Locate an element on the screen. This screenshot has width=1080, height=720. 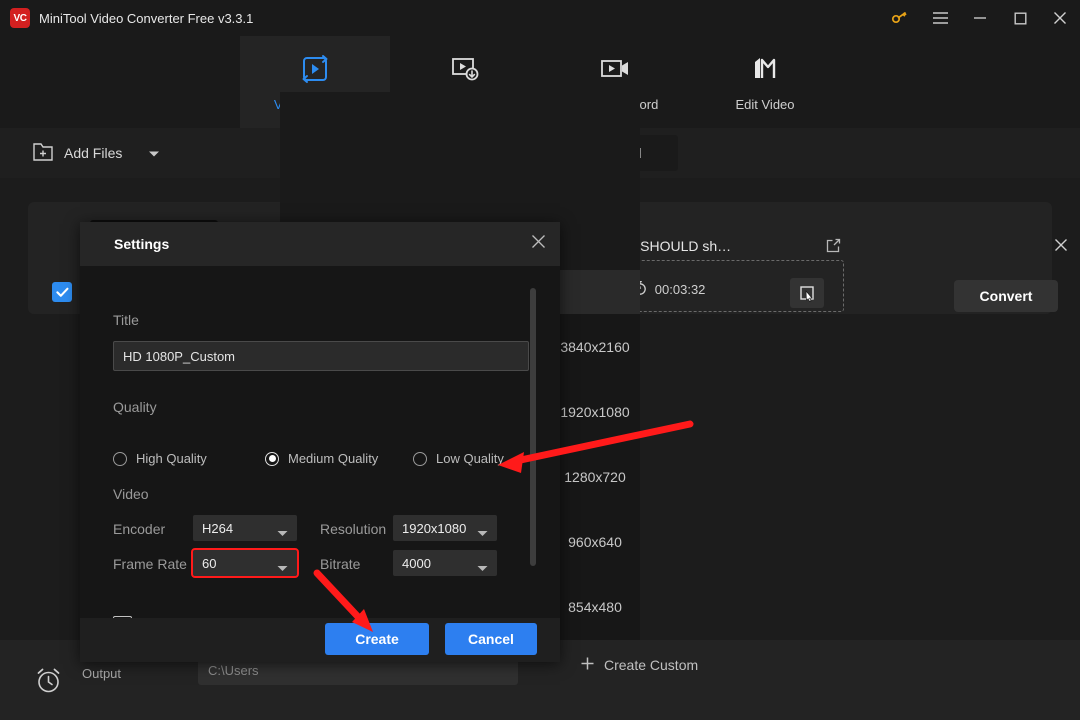
quality-section-label: Quality is located at coordinates (135, 407).